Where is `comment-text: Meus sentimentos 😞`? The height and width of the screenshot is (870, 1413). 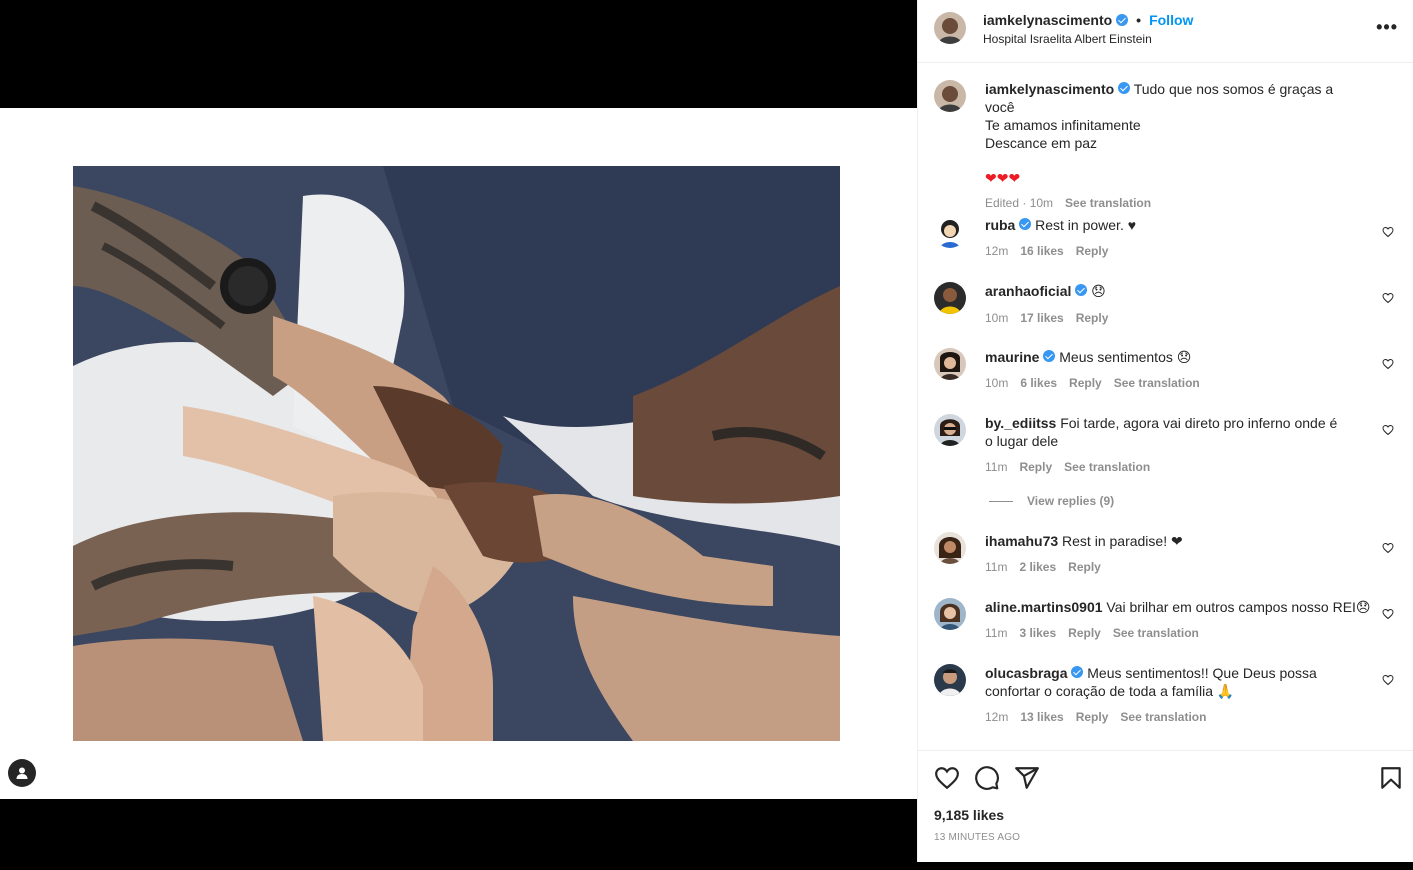
comment-text: Meus sentimentos 😞 is located at coordinates (1125, 357).